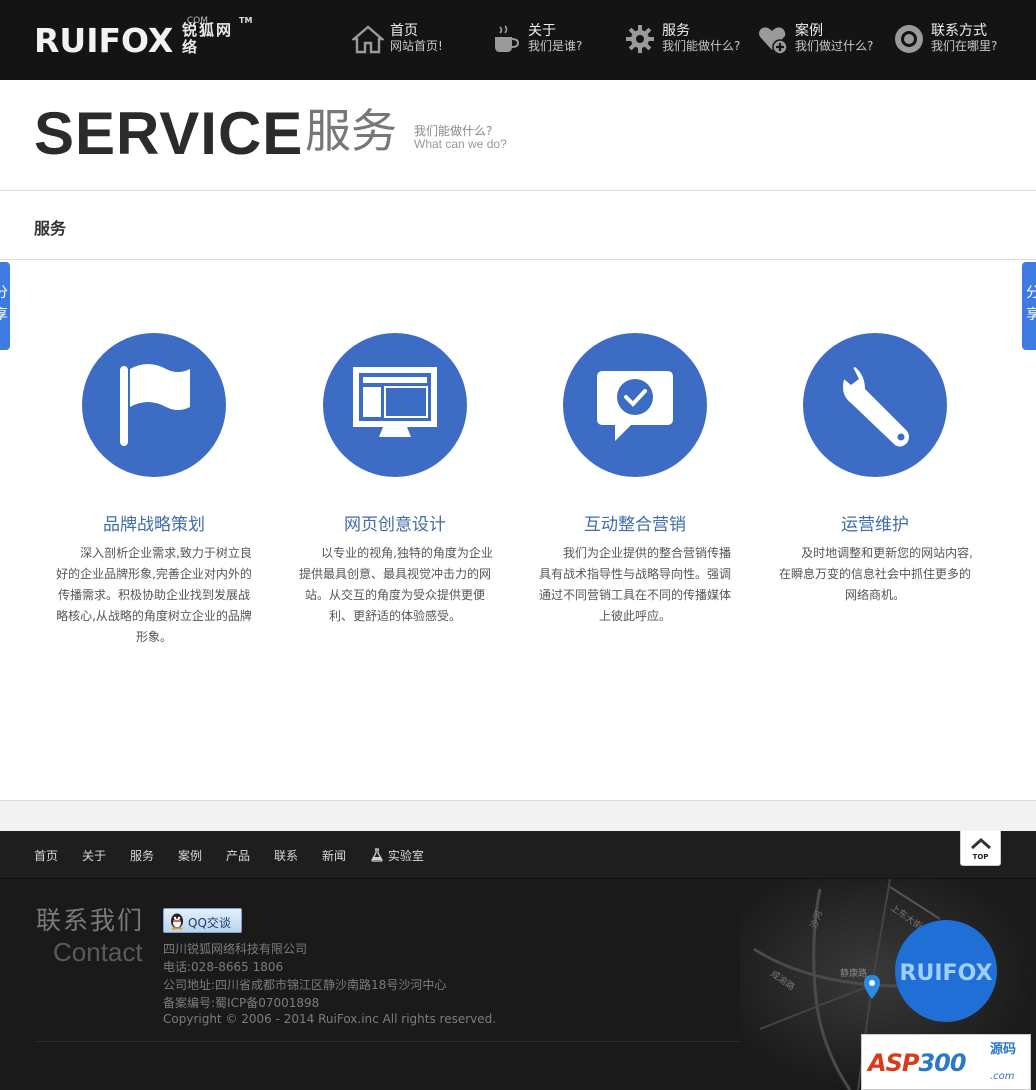 This screenshot has height=1090, width=1036. What do you see at coordinates (875, 522) in the screenshot?
I see `service-title: 运营维护` at bounding box center [875, 522].